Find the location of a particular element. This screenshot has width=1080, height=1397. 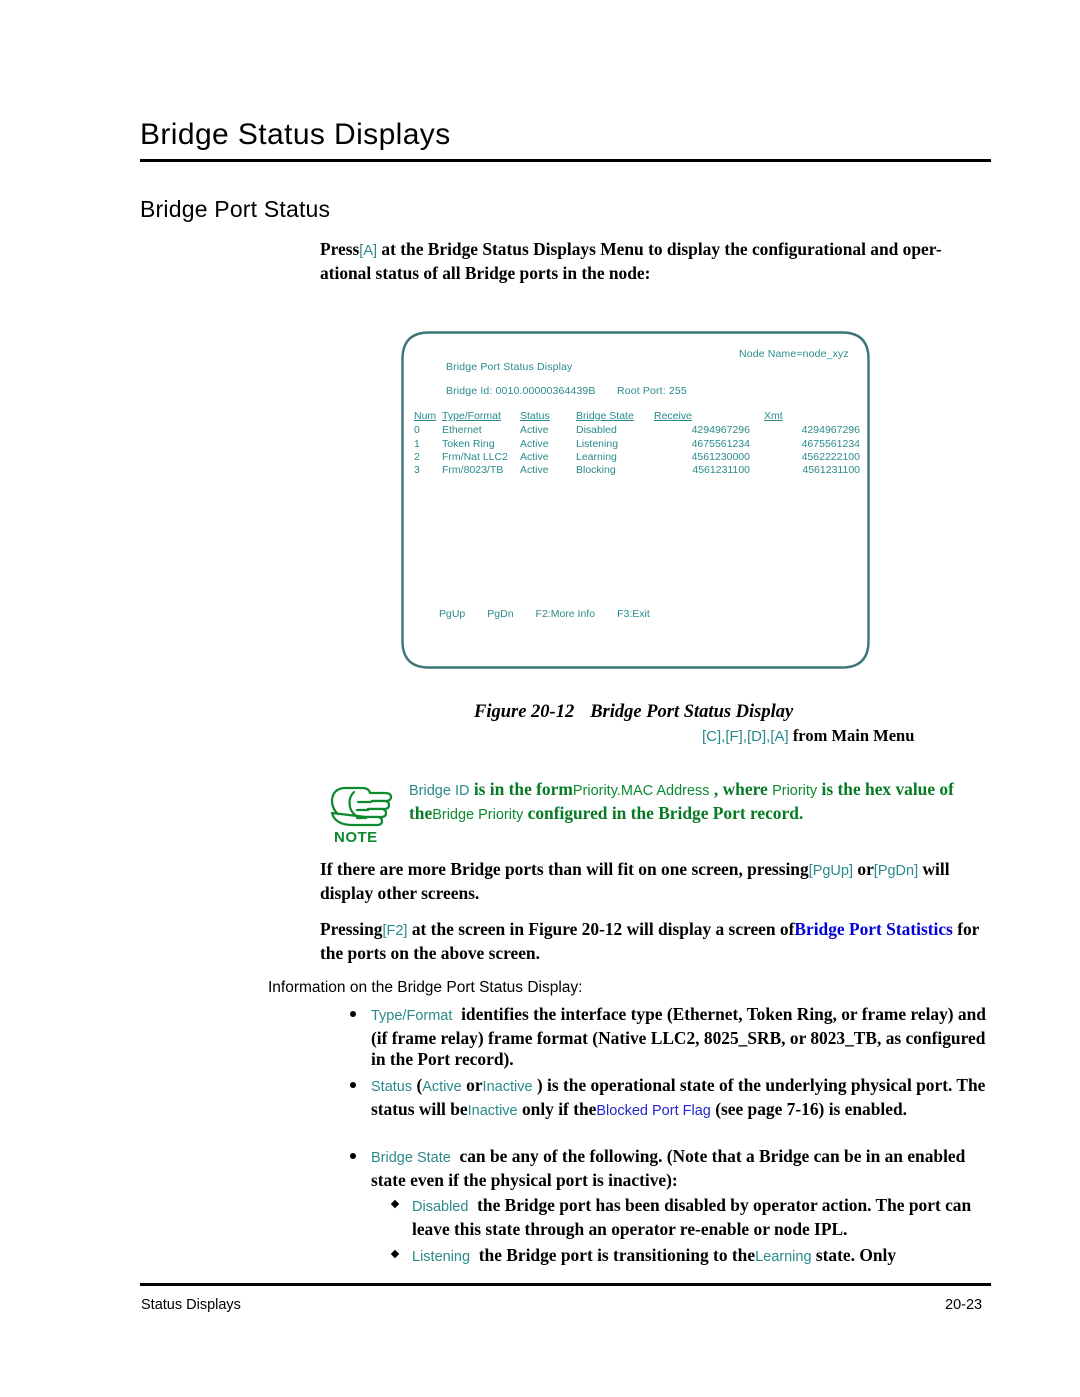

key-pgdn: [PgDn] is located at coordinates (896, 871).